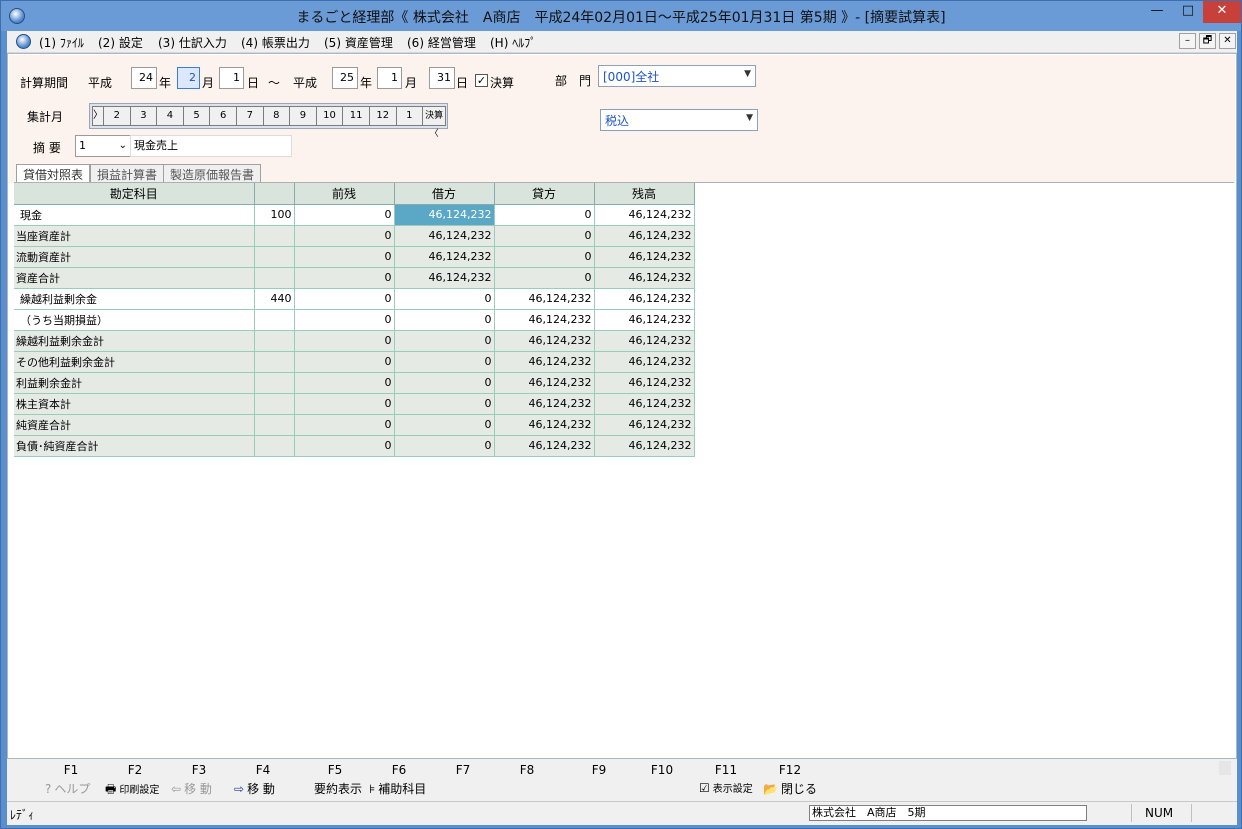 Image resolution: width=1242 pixels, height=829 pixels. What do you see at coordinates (132, 790) in the screenshot?
I see `print-settings-button: 🖶 印刷設定` at bounding box center [132, 790].